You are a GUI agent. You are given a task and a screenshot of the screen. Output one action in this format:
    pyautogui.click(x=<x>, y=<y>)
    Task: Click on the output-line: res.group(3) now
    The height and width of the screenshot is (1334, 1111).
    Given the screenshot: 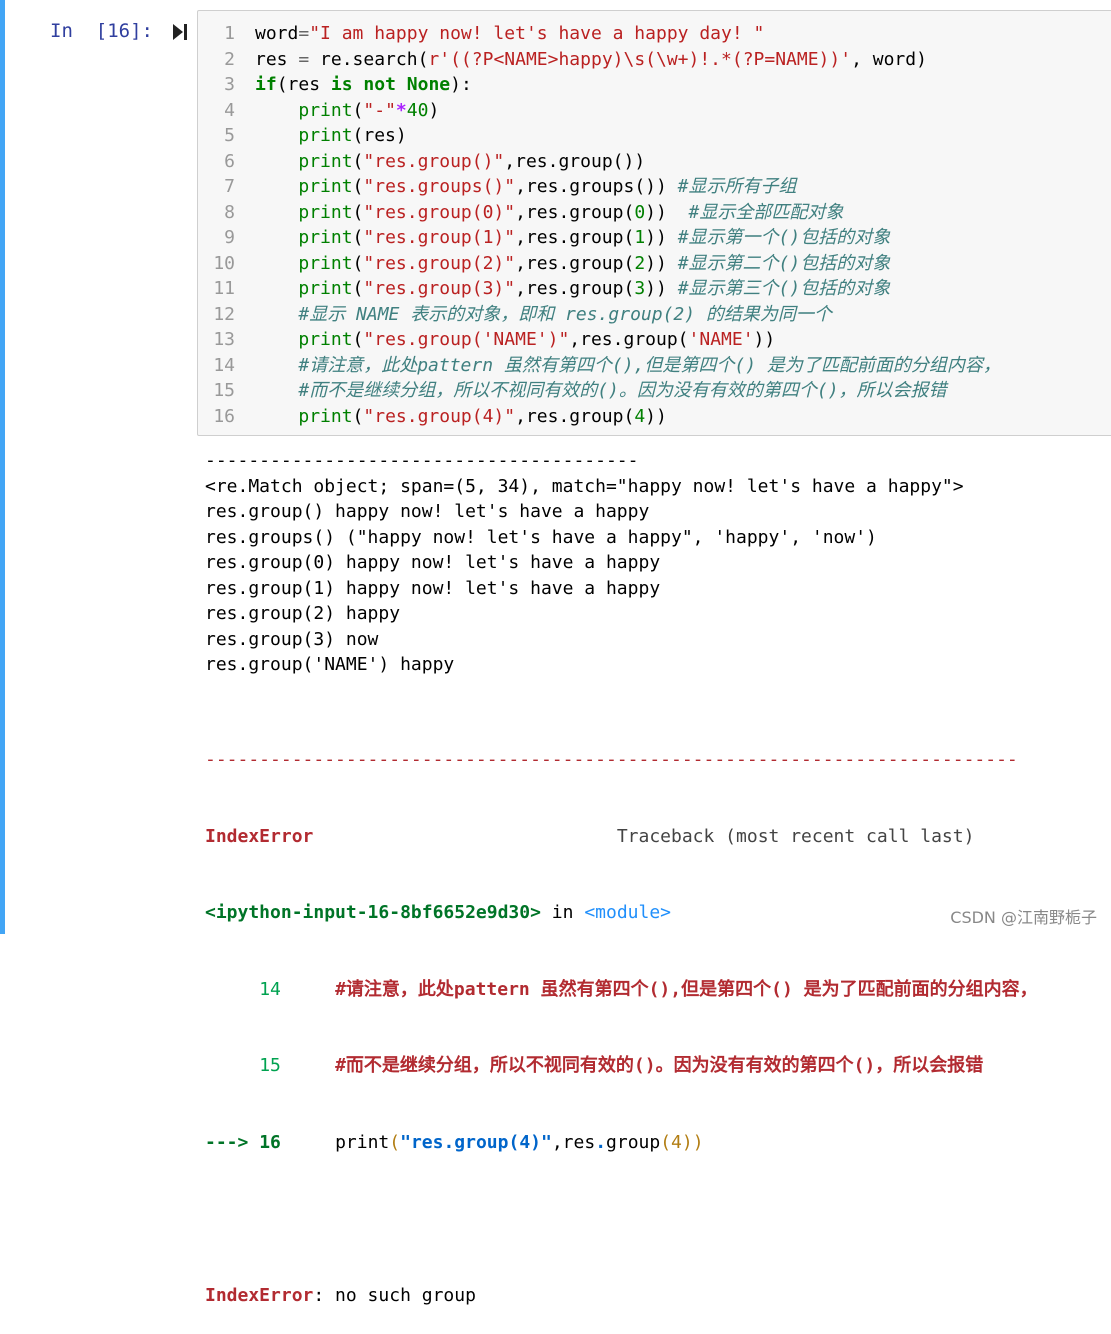 What is the action you would take?
    pyautogui.click(x=292, y=639)
    